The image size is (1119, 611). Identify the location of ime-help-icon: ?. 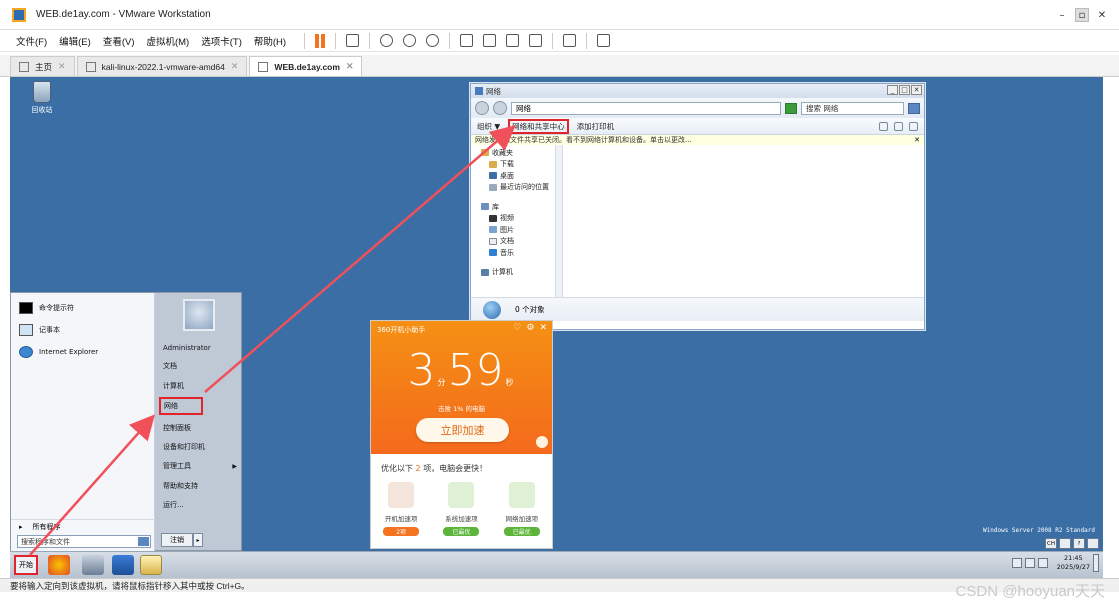
(1079, 543).